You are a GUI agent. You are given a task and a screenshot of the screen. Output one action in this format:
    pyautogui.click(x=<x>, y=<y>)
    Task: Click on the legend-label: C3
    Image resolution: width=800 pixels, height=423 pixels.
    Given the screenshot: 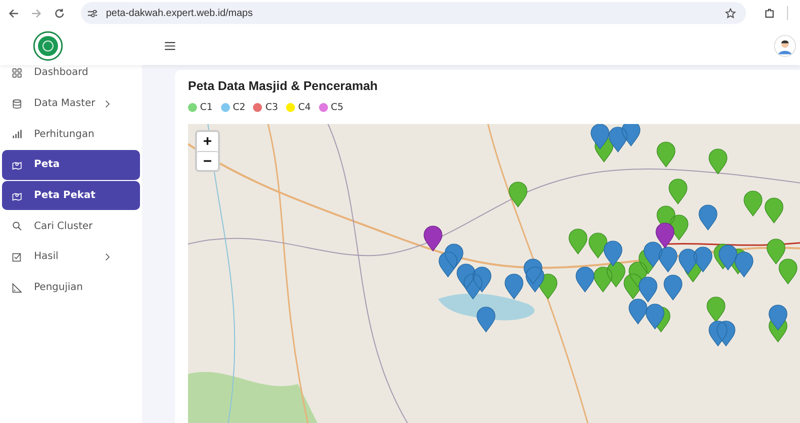 What is the action you would take?
    pyautogui.click(x=271, y=107)
    